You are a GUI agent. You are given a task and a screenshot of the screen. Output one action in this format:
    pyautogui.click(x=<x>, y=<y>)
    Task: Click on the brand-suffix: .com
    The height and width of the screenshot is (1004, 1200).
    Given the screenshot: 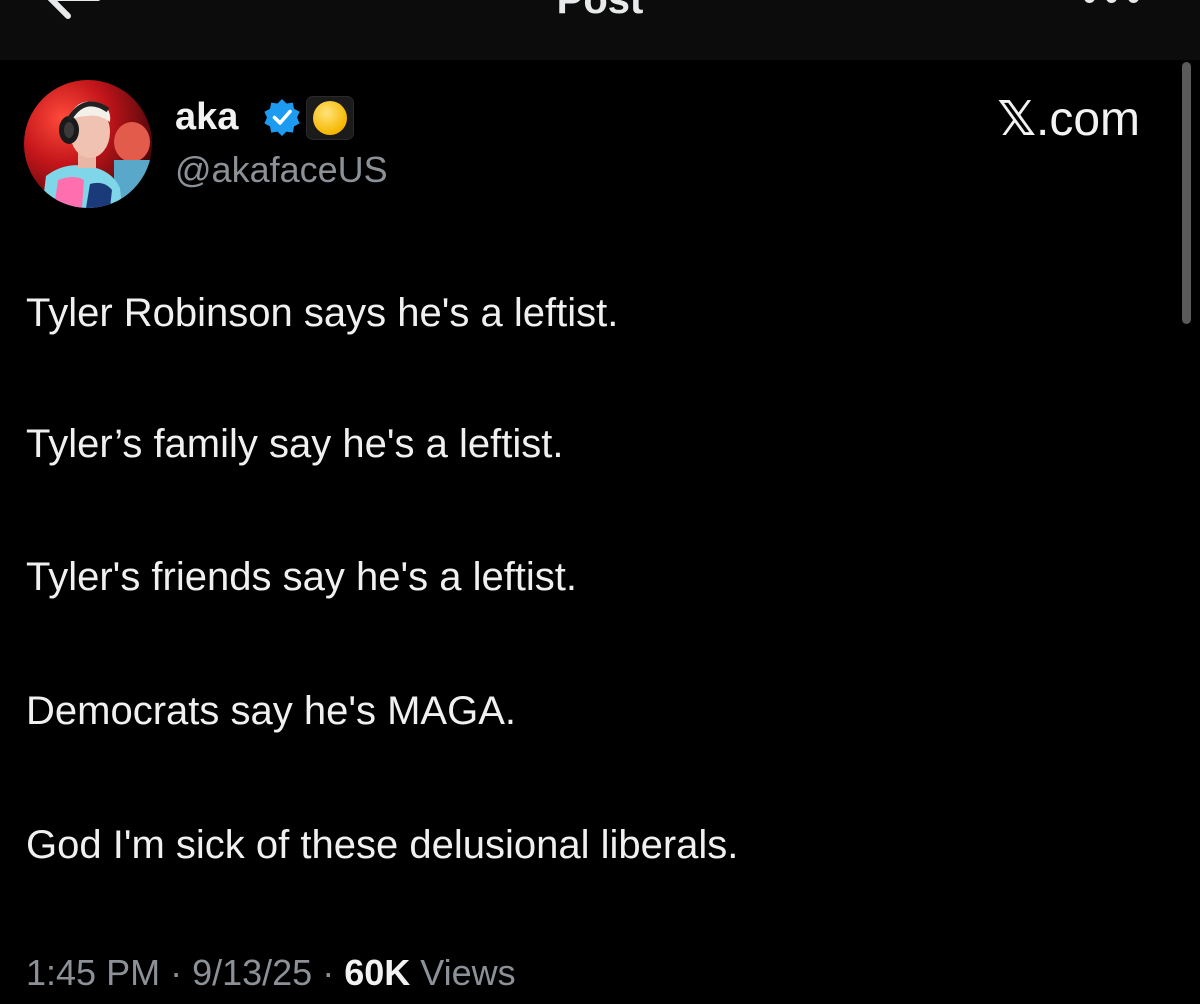 What is the action you would take?
    pyautogui.click(x=1087, y=119)
    